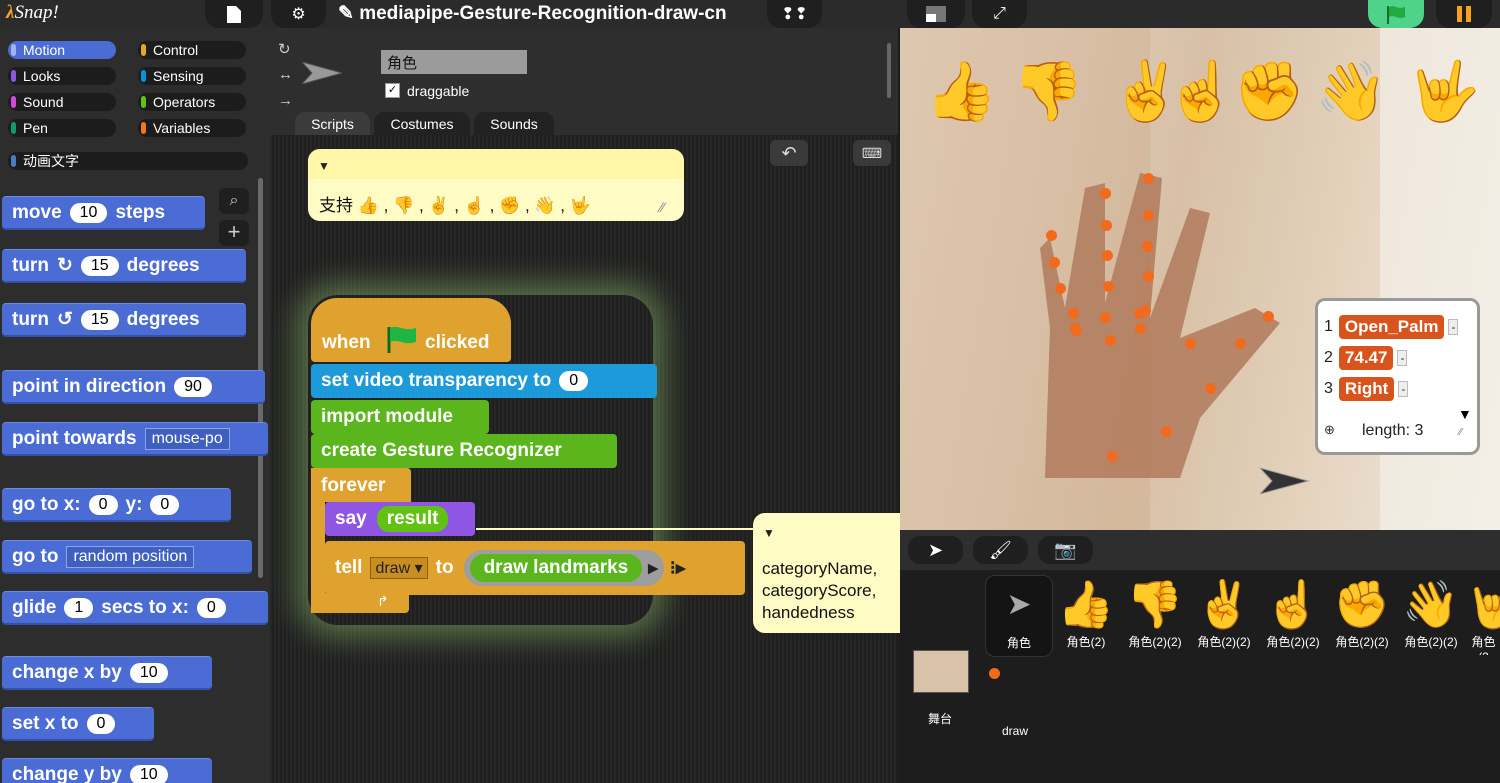 The height and width of the screenshot is (783, 1500). What do you see at coordinates (422, 123) in the screenshot?
I see `tab-costumes: Costumes` at bounding box center [422, 123].